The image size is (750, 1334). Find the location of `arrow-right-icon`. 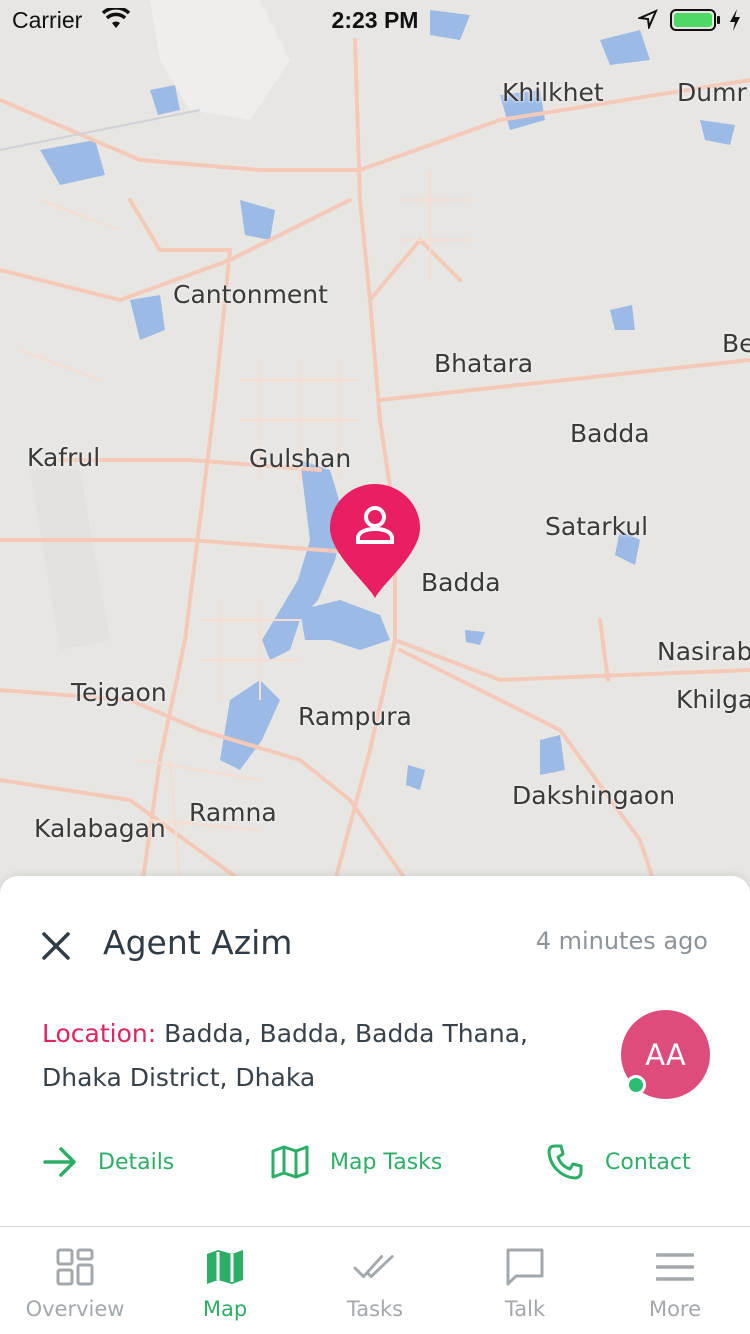

arrow-right-icon is located at coordinates (60, 1162).